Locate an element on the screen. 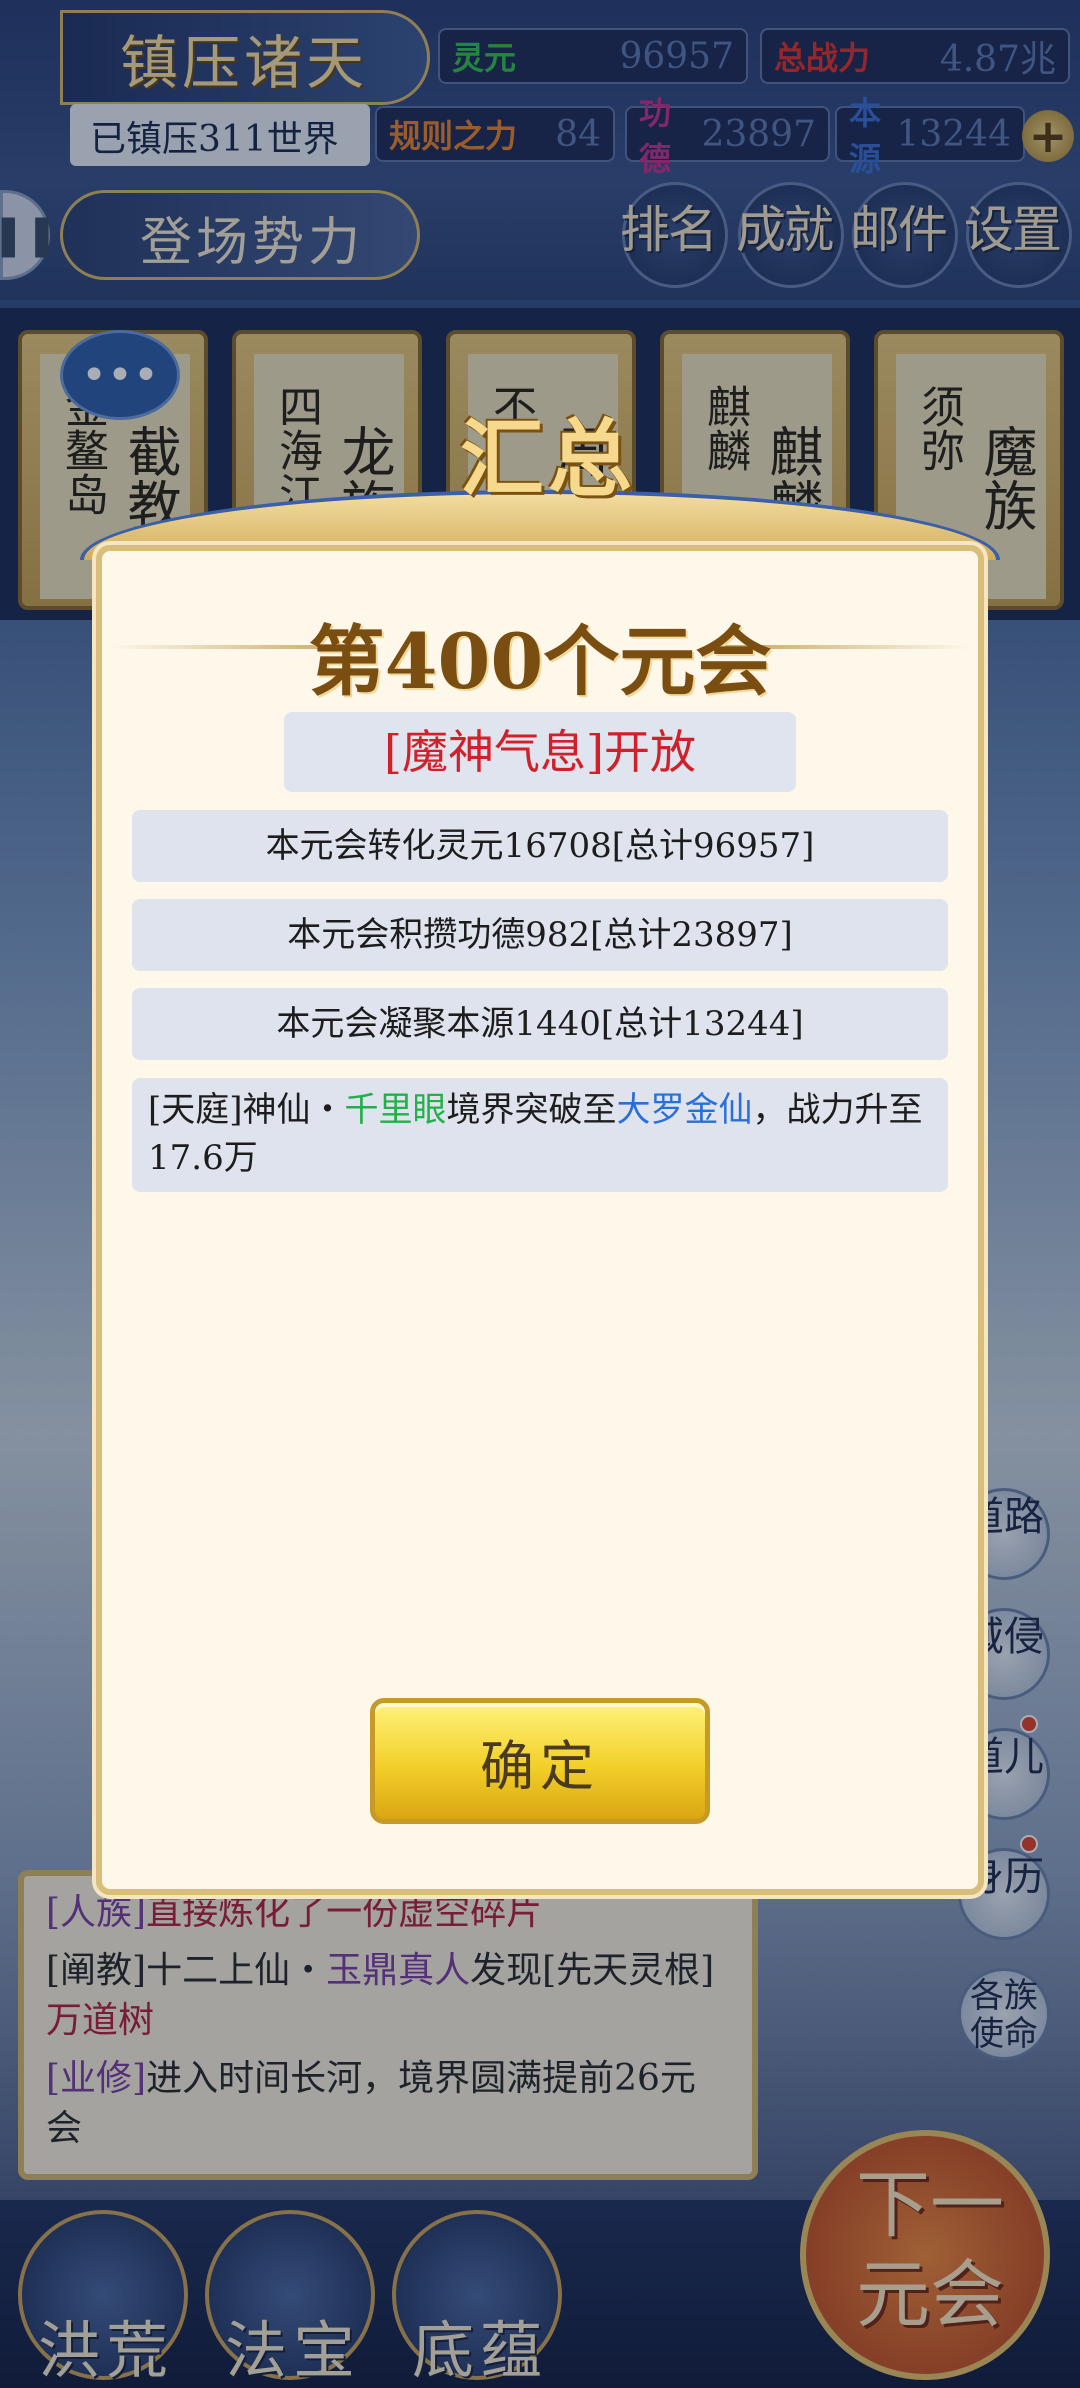 The height and width of the screenshot is (2388, 1080). news-text: [天庭]神仙・ is located at coordinates (246, 1110).